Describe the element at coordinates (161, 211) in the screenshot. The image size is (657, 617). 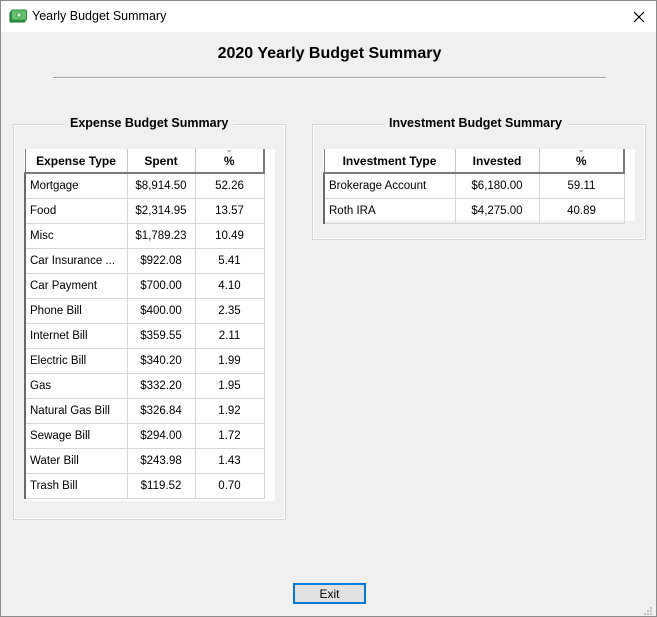
I see `expense-spent-cell: $2,314.95` at that location.